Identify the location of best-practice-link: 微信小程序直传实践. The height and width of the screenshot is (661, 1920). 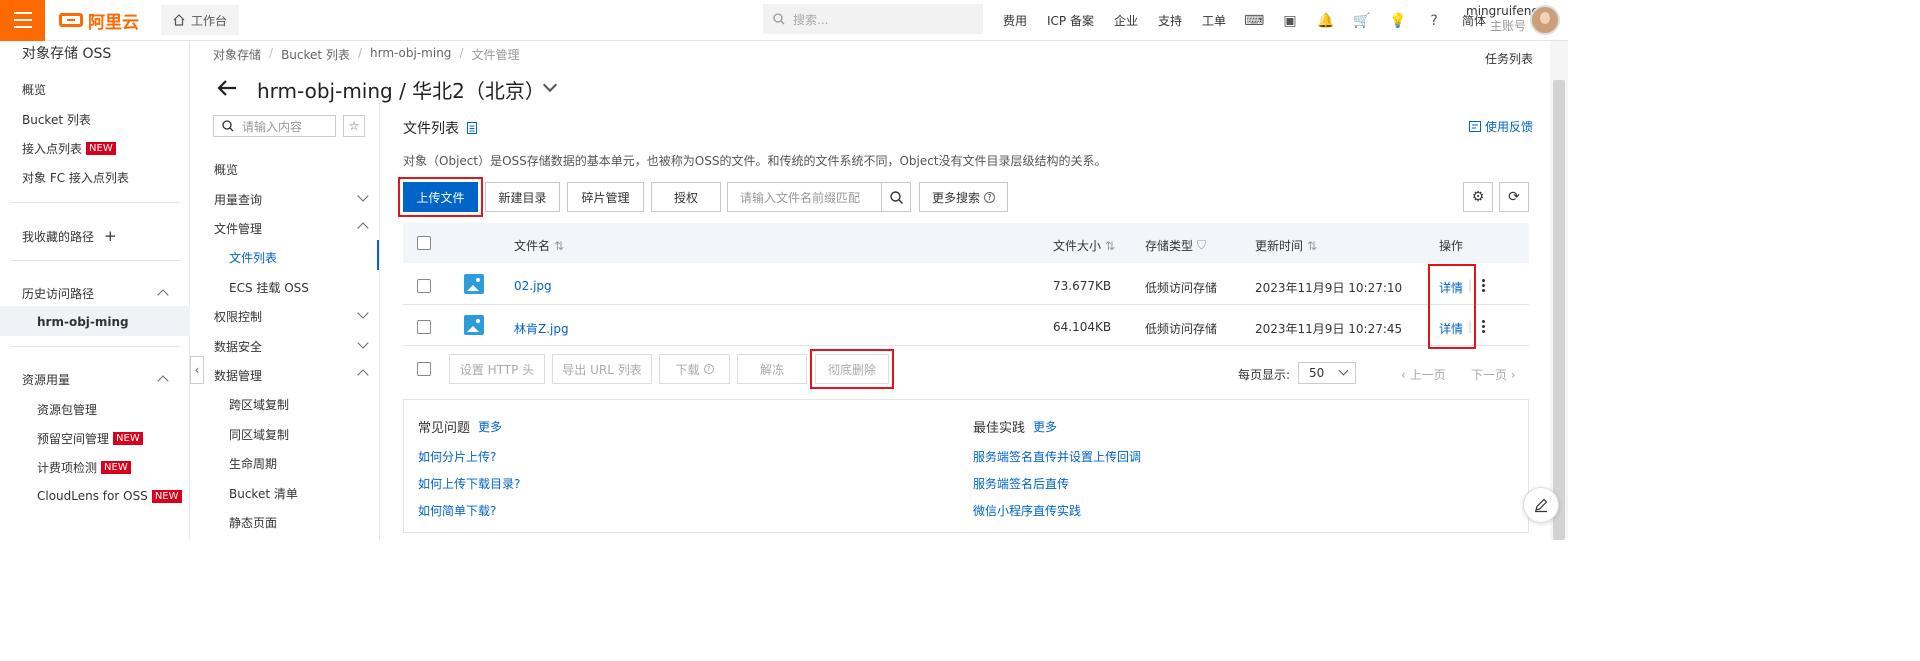
(1027, 510).